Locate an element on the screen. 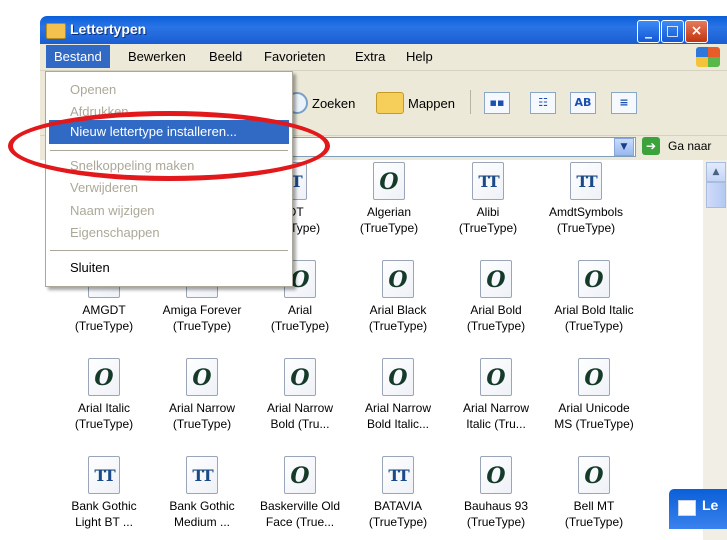  font-file-item: O Bauhaus 93 (TrueType) is located at coordinates (496, 493).